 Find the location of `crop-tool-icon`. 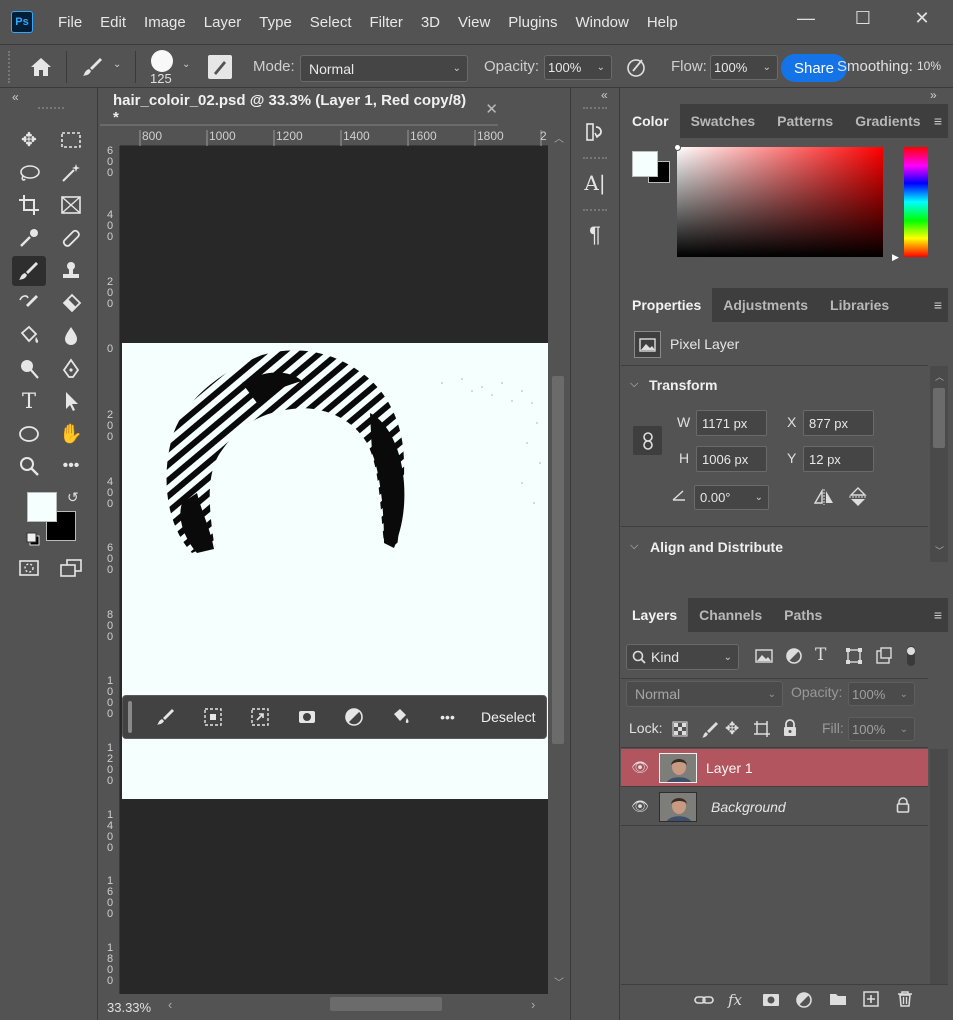

crop-tool-icon is located at coordinates (29, 205).